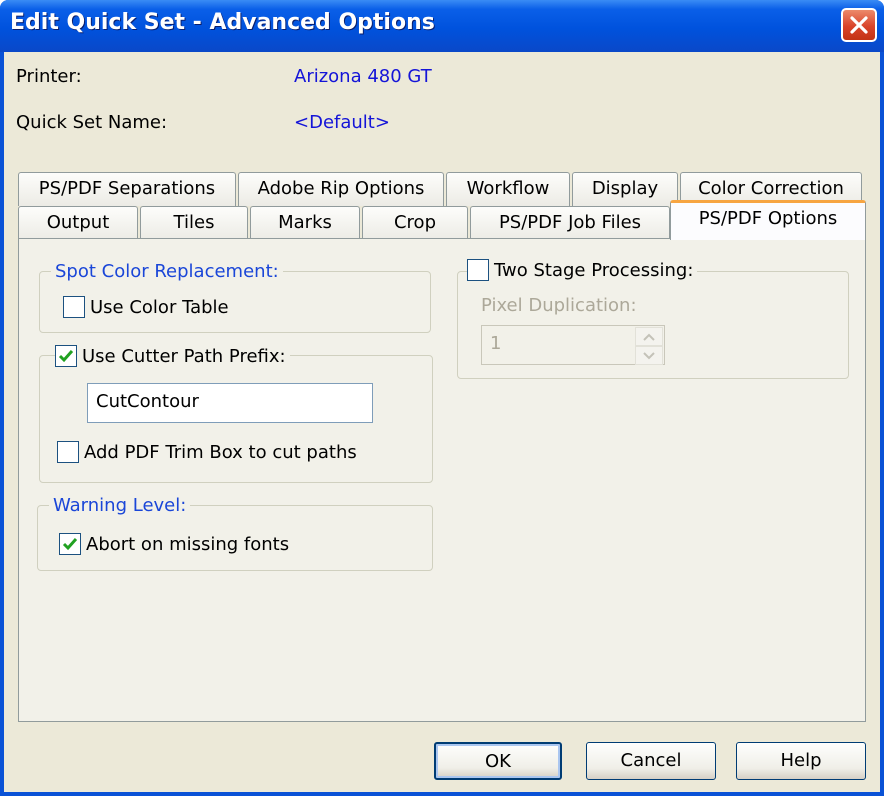 The height and width of the screenshot is (796, 884). What do you see at coordinates (49, 76) in the screenshot?
I see `printer-label: Printer:` at bounding box center [49, 76].